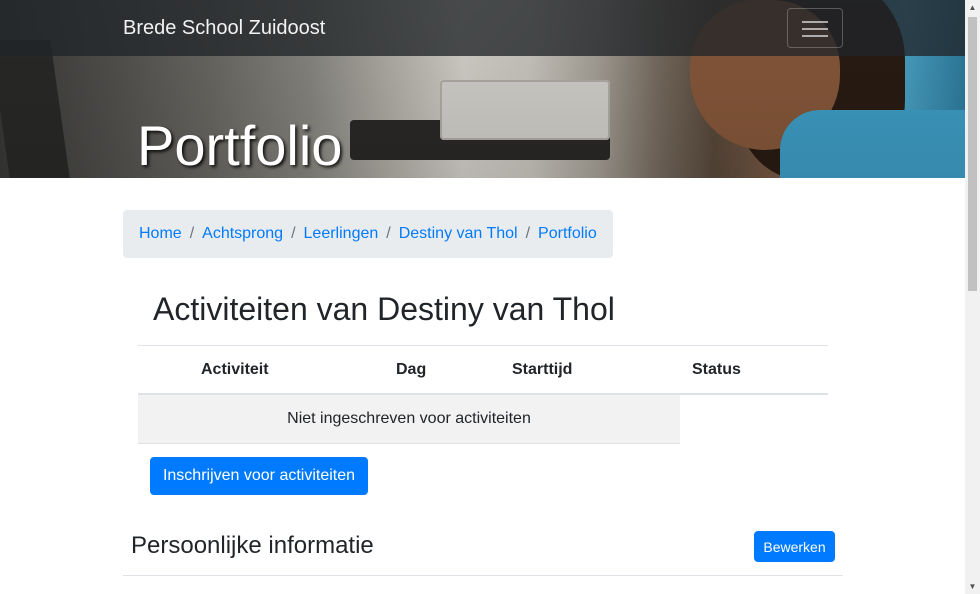 The image size is (980, 594). Describe the element at coordinates (542, 369) in the screenshot. I see `column-header-starttijd: Starttijd` at that location.